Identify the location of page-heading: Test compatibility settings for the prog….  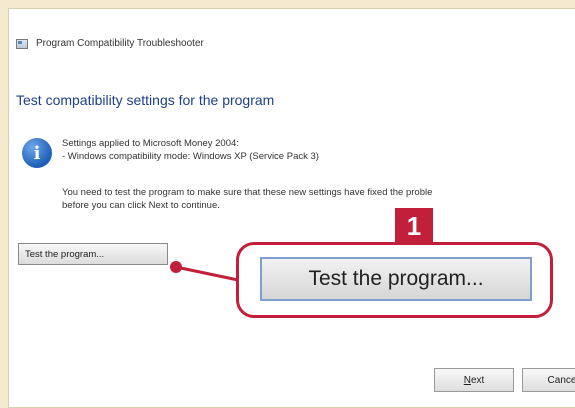
(145, 100).